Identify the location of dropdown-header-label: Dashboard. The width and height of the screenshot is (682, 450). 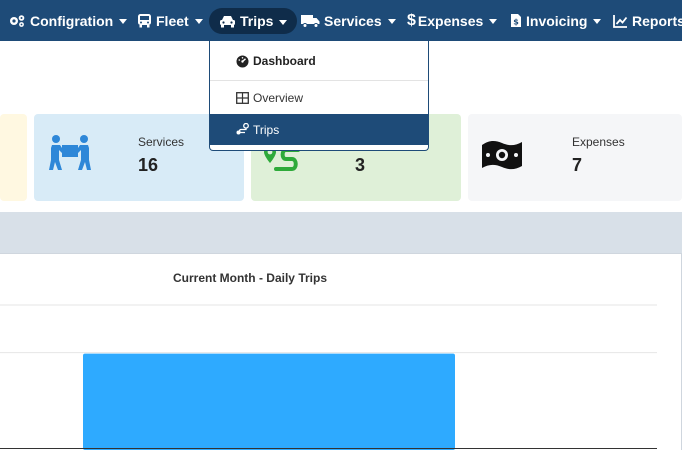
(284, 61).